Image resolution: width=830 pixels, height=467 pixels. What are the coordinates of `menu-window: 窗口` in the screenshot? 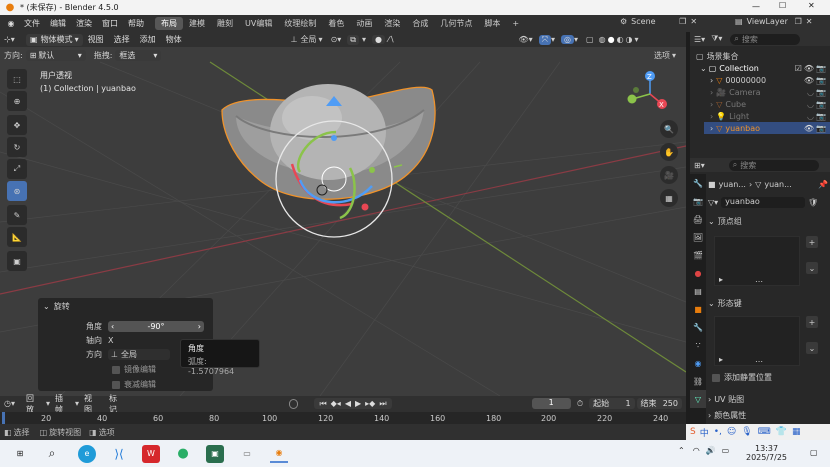 It's located at (110, 23).